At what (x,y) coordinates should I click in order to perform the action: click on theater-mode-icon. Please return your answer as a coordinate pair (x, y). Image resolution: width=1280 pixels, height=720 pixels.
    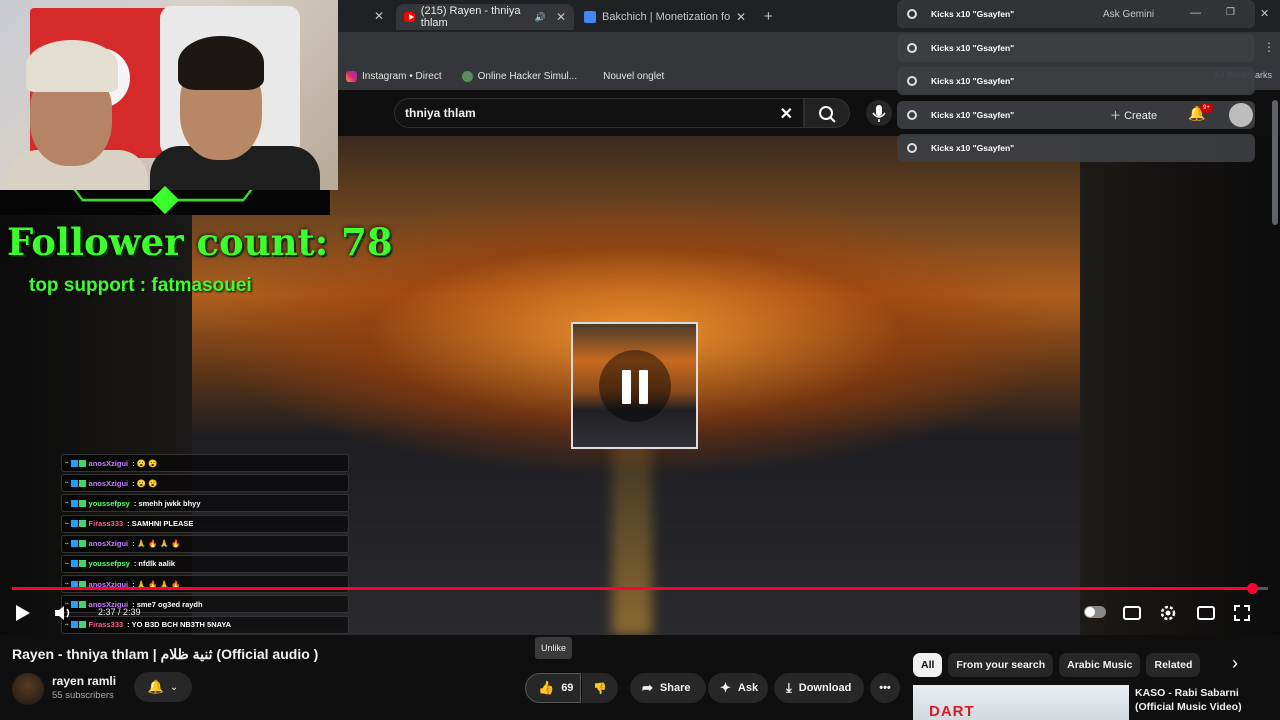
    Looking at the image, I should click on (1206, 613).